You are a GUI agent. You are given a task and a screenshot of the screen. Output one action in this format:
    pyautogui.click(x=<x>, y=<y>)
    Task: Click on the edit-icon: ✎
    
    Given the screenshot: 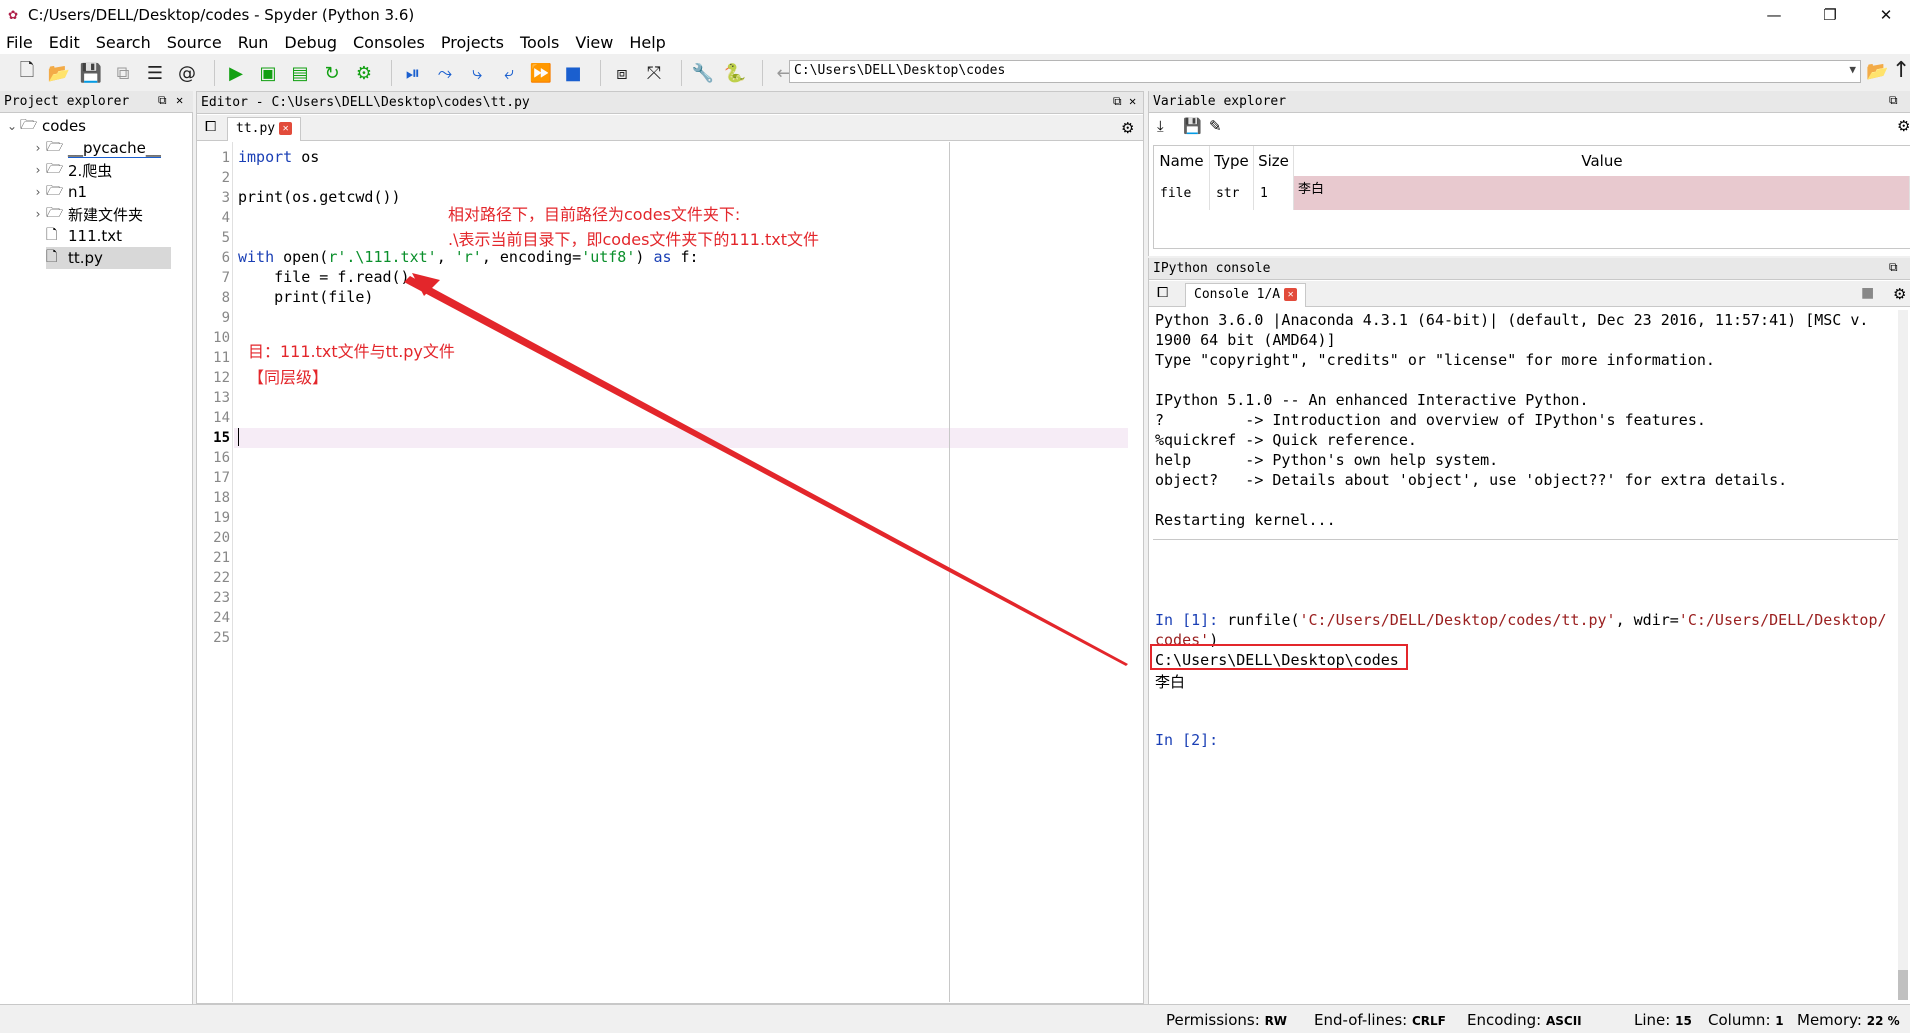 What is the action you would take?
    pyautogui.click(x=1215, y=126)
    